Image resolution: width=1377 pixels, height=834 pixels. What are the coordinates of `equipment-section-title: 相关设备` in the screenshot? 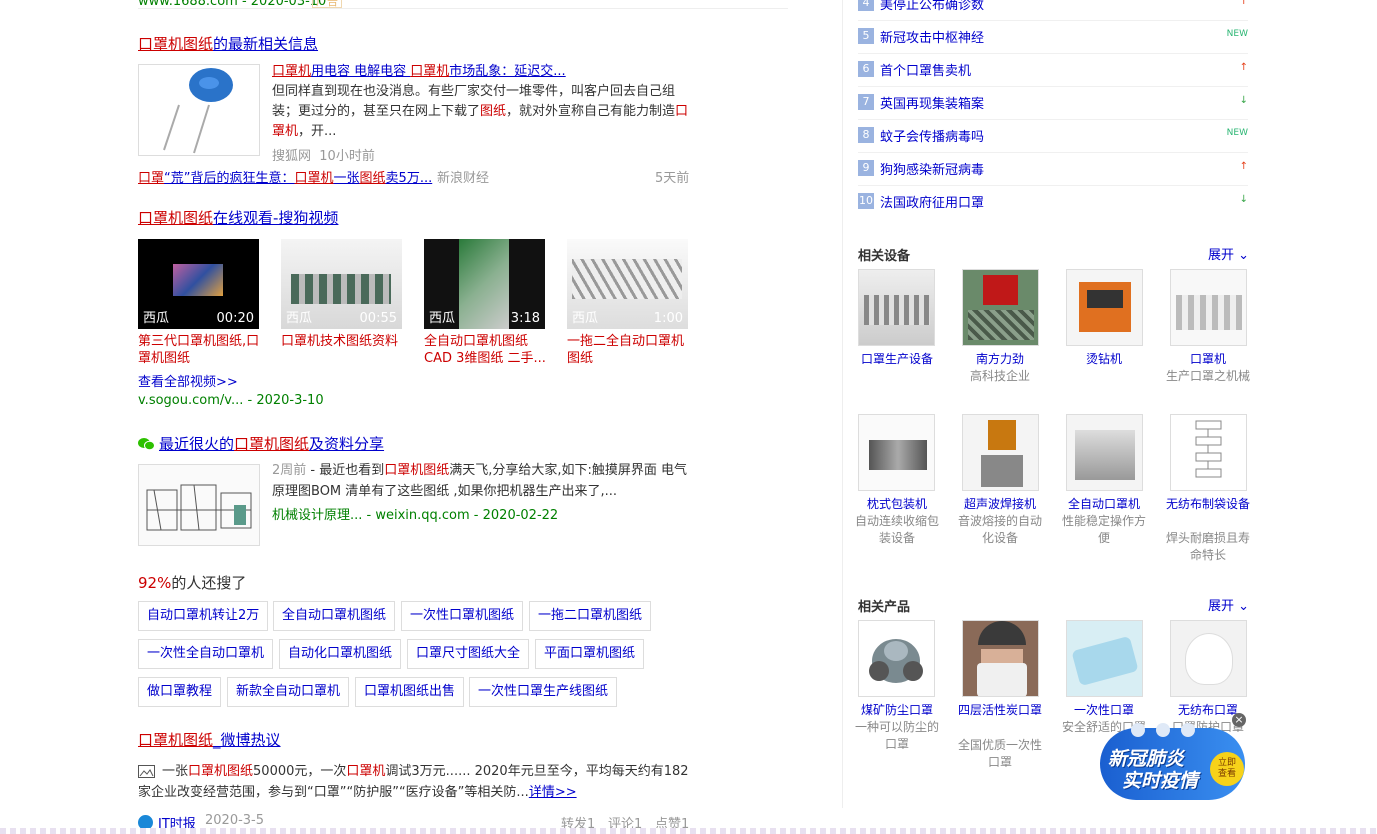 It's located at (884, 256).